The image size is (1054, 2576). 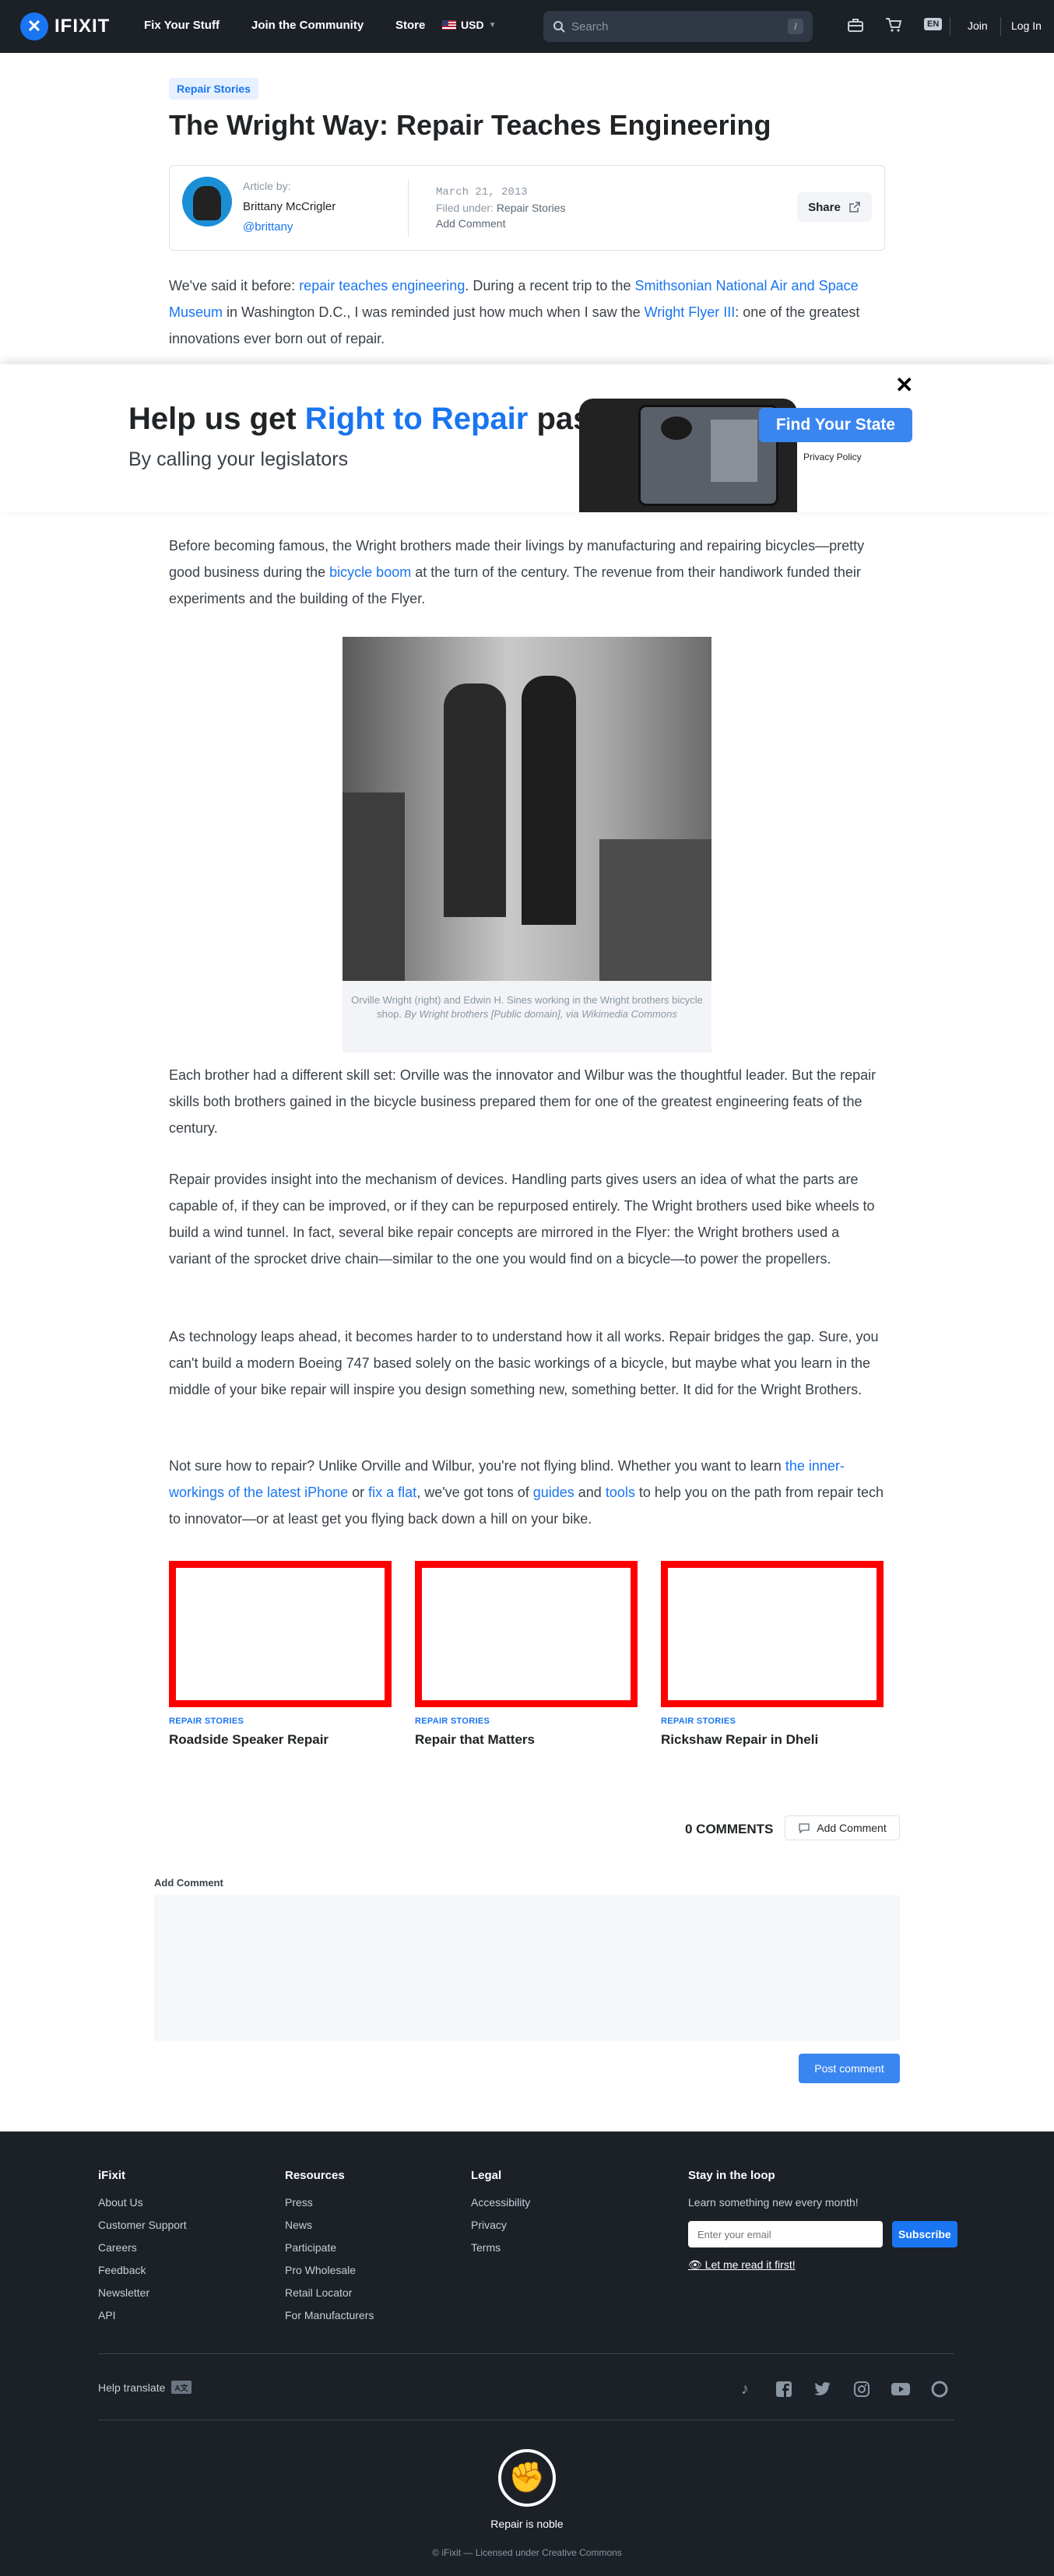 I want to click on footer-link: Retail Locator, so click(x=330, y=2293).